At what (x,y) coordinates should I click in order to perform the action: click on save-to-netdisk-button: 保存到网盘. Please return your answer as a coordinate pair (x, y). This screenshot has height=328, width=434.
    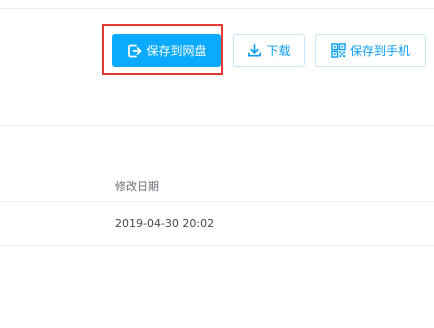
    Looking at the image, I should click on (166, 50).